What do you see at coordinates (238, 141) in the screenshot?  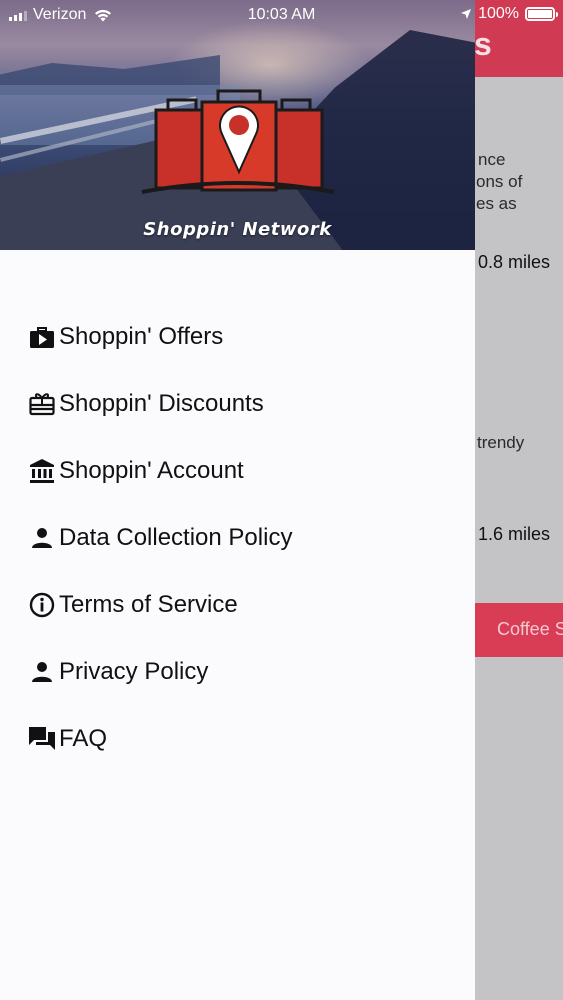 I see `shoppin-network-logo` at bounding box center [238, 141].